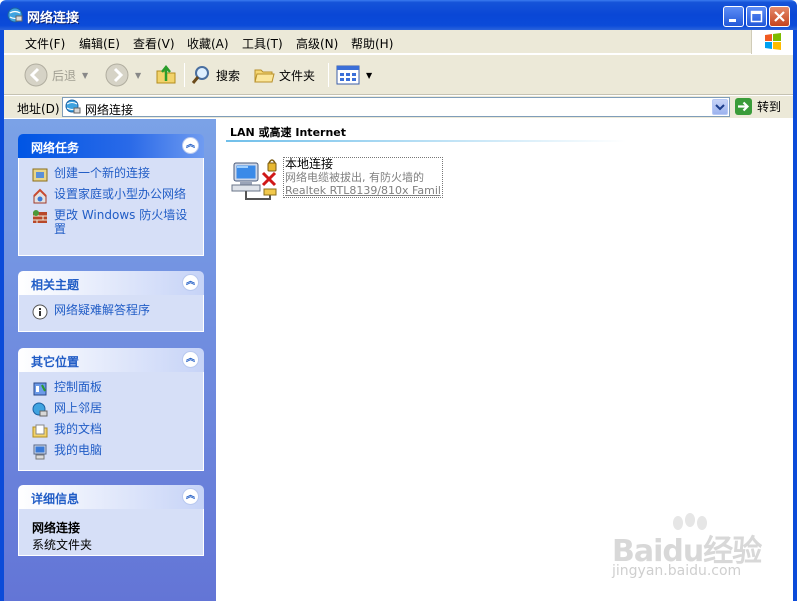  I want to click on address-dropdown-button, so click(720, 107).